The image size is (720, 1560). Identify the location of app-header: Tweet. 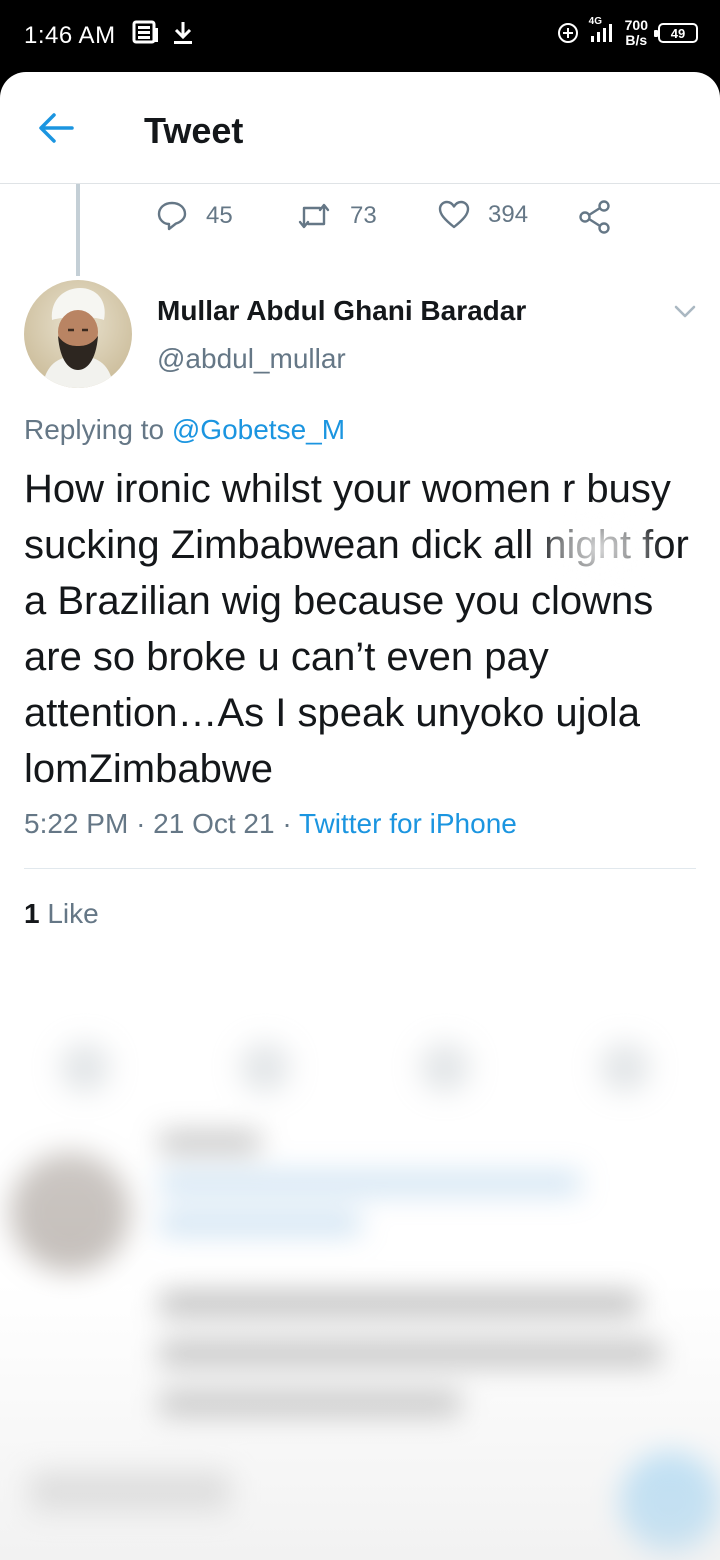
(360, 128).